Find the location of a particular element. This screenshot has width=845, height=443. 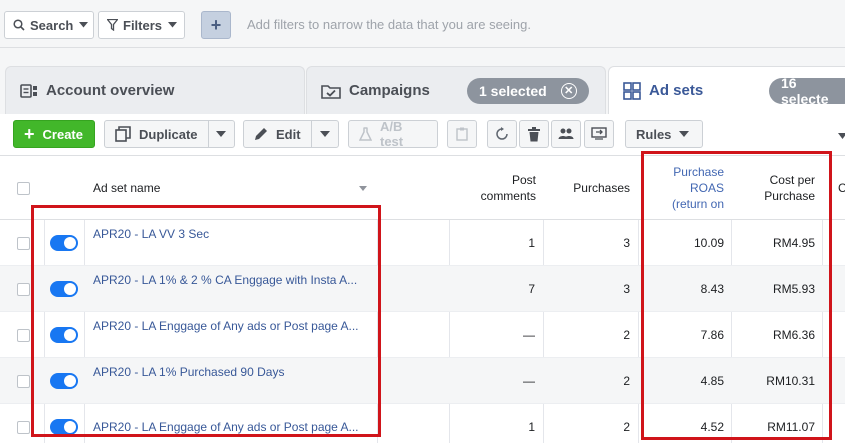

clear-selection-close-icon: ✕ is located at coordinates (568, 91).